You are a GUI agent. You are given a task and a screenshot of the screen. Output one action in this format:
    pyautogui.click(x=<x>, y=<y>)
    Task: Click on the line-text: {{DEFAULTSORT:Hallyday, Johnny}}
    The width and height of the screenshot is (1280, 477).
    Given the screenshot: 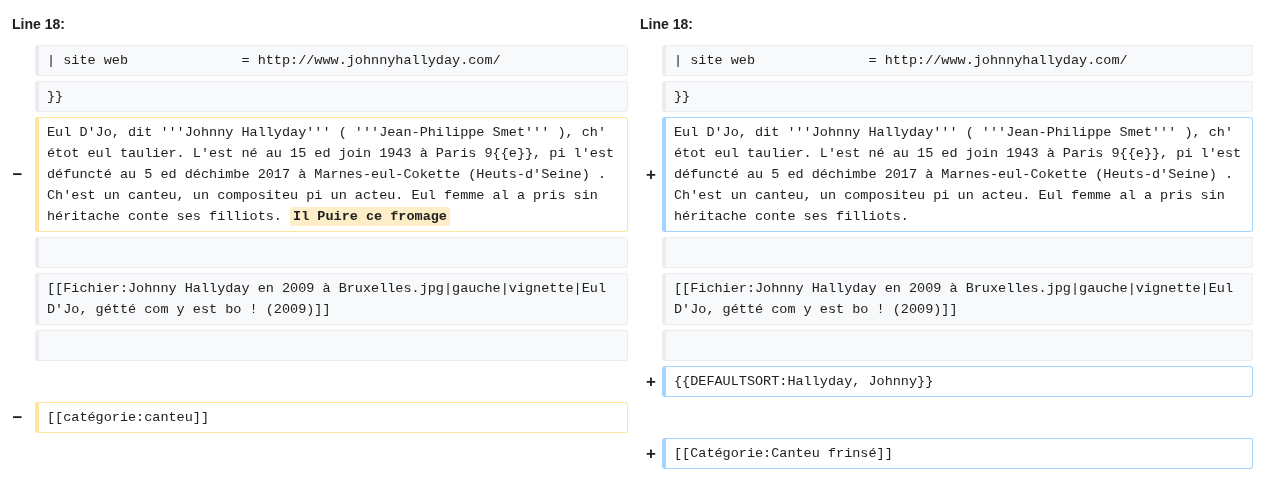 What is the action you would take?
    pyautogui.click(x=804, y=382)
    